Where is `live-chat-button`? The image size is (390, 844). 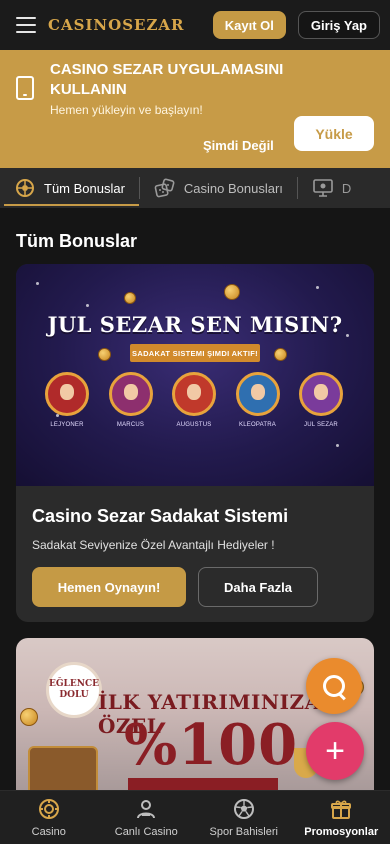
live-chat-button is located at coordinates (334, 686).